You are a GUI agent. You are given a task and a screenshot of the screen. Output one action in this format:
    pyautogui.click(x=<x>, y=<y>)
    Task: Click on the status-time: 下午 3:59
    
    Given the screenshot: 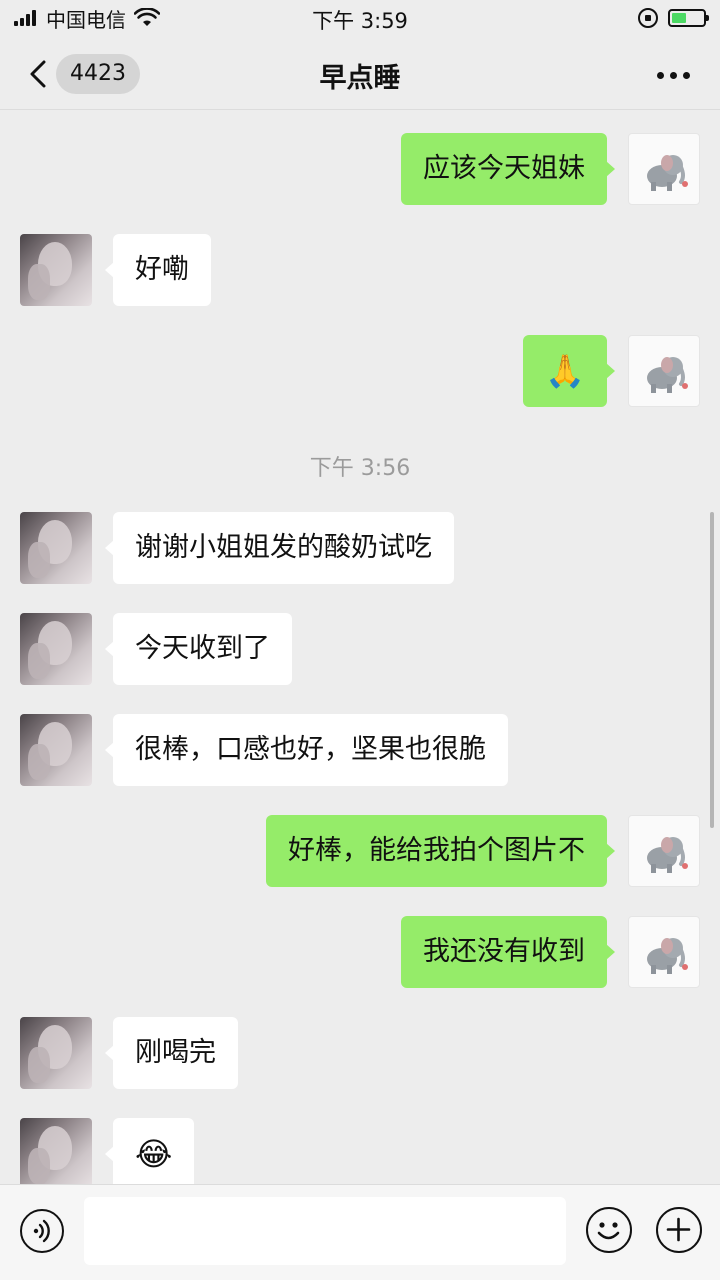 What is the action you would take?
    pyautogui.click(x=360, y=21)
    